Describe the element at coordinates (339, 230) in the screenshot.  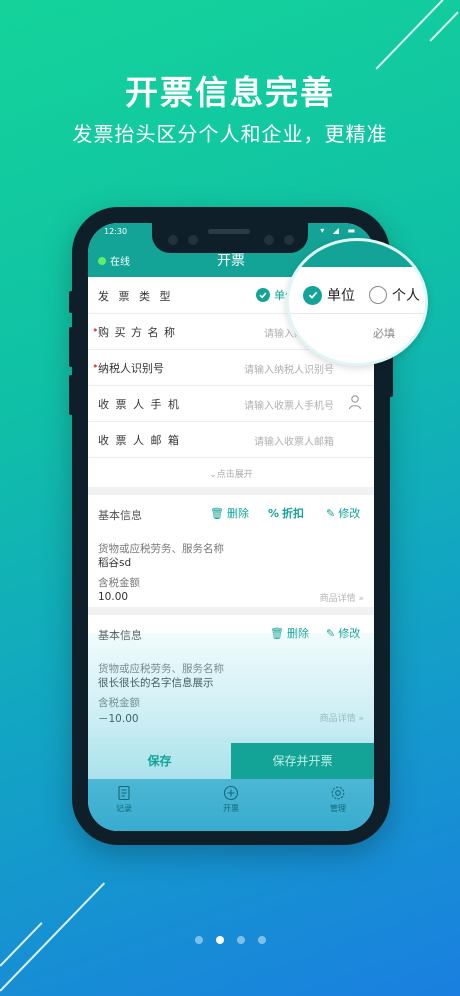
I see `status-icons: ▾ ◢ ▬` at that location.